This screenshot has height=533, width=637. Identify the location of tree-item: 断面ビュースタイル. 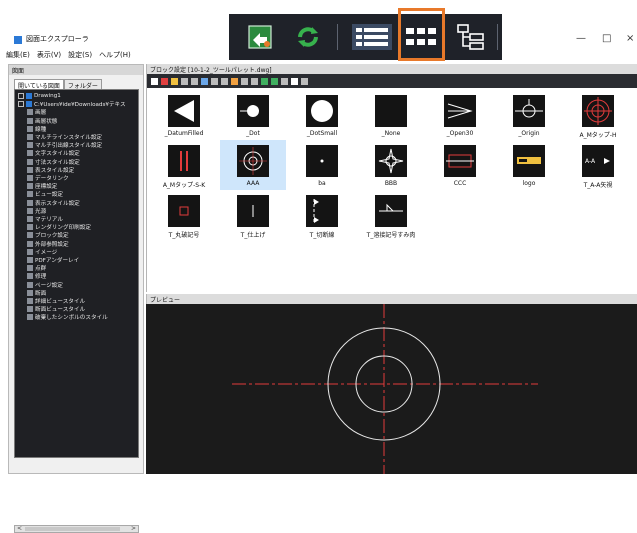
(56, 309).